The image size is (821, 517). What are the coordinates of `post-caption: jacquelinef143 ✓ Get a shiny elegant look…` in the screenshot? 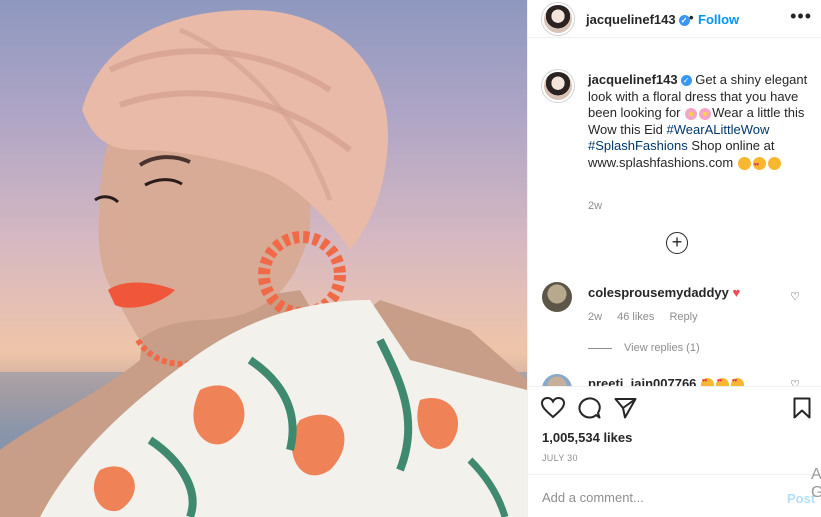 It's located at (704, 122).